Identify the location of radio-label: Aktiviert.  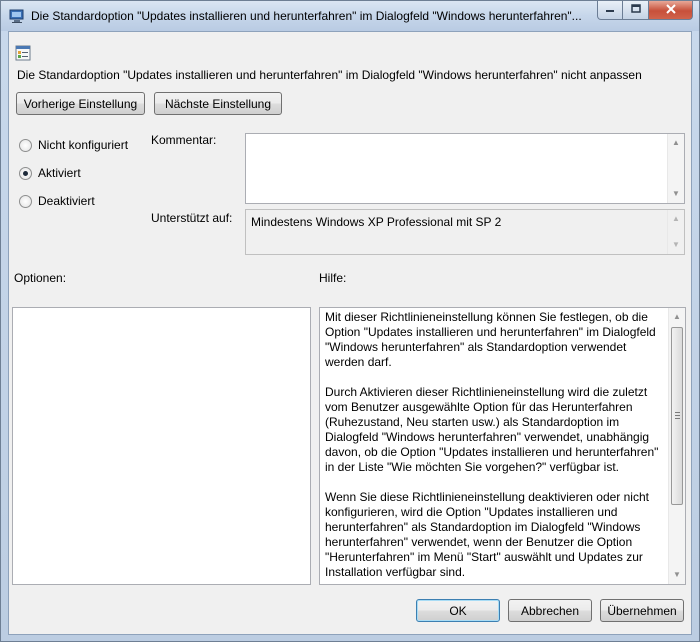
(59, 173).